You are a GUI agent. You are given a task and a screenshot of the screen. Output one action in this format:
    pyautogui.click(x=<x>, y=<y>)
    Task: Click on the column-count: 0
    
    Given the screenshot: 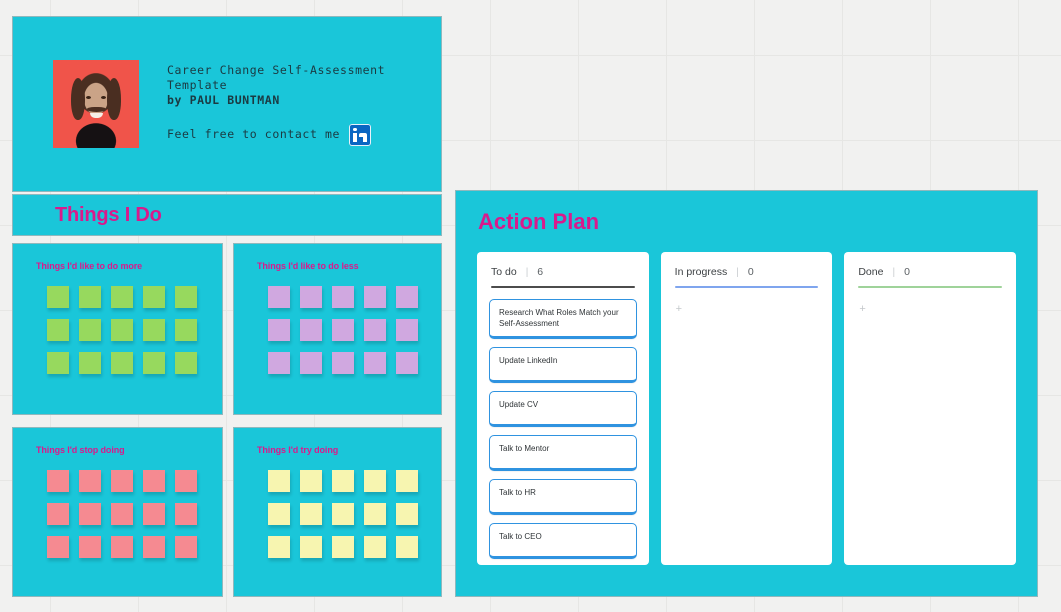 What is the action you would take?
    pyautogui.click(x=907, y=272)
    